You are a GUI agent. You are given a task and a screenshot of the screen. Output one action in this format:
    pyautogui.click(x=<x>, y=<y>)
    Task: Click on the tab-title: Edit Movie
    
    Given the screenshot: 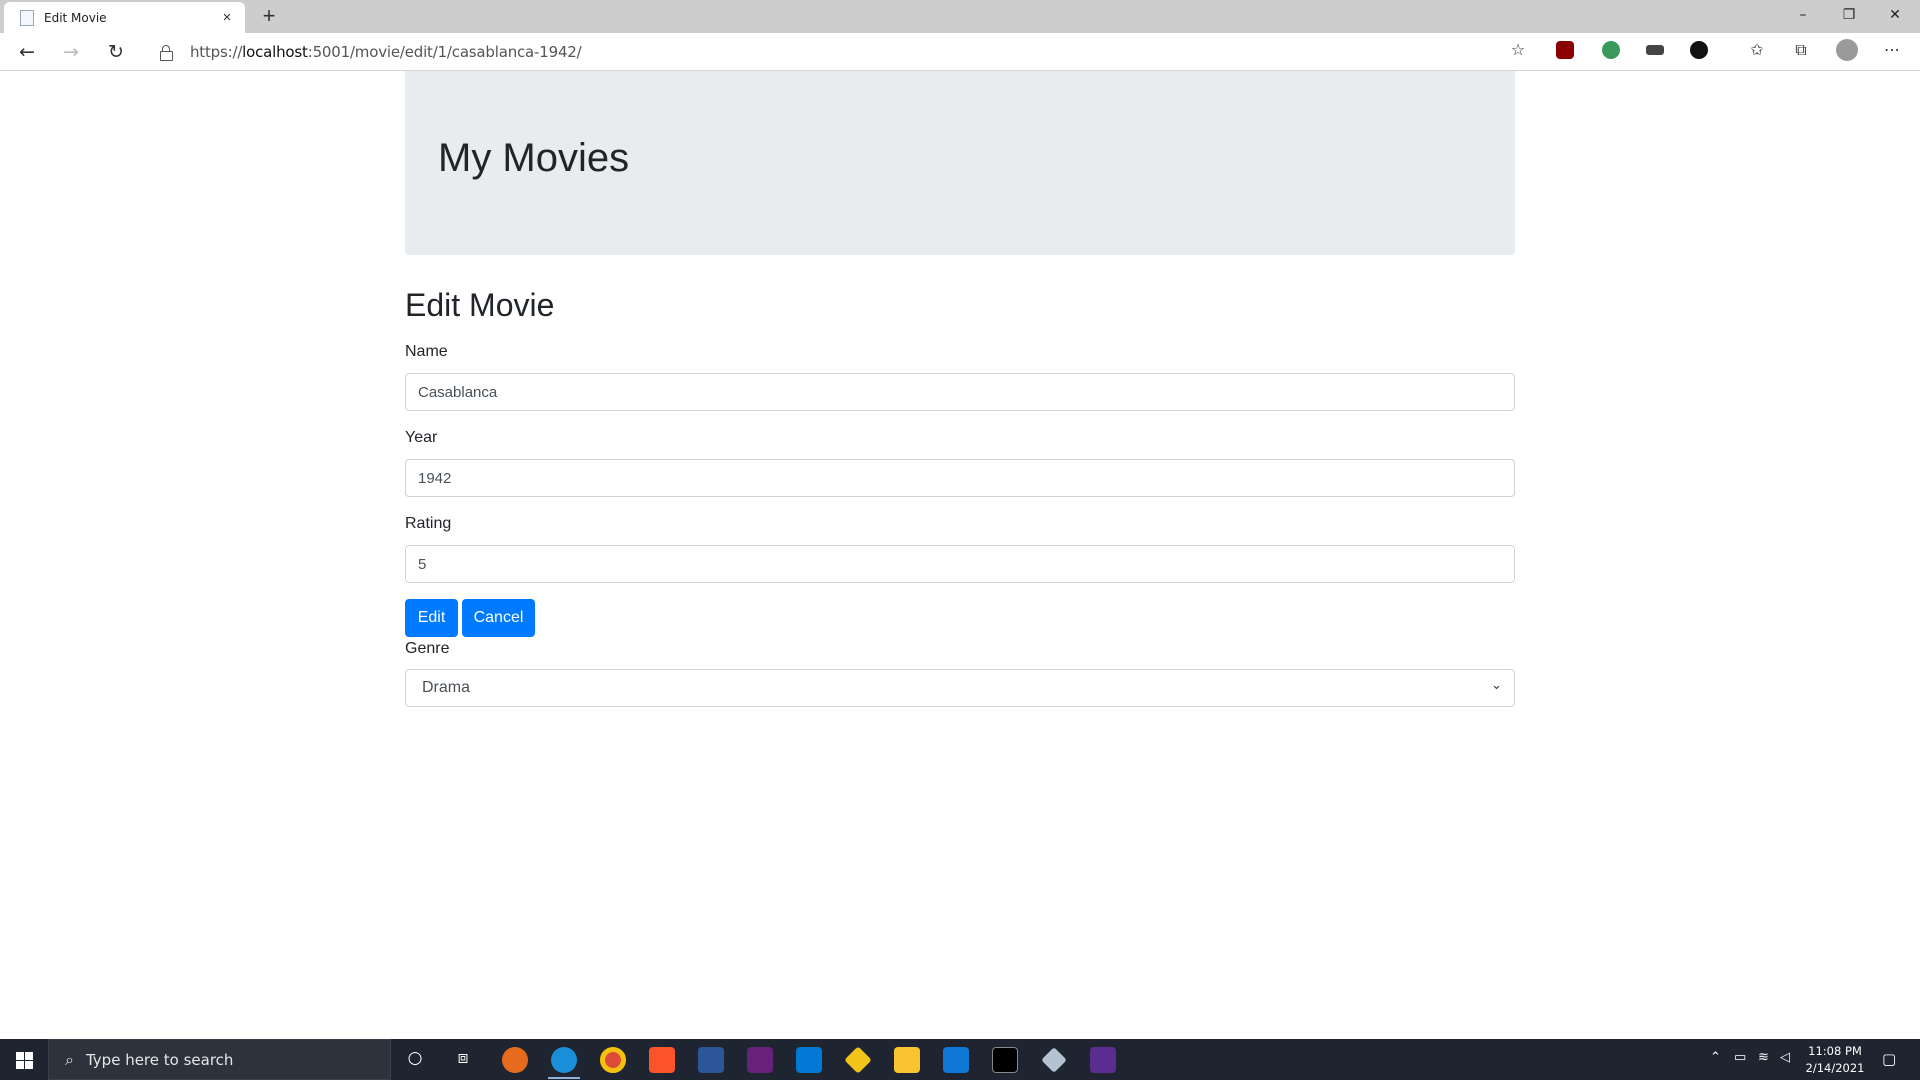 What is the action you would take?
    pyautogui.click(x=75, y=17)
    